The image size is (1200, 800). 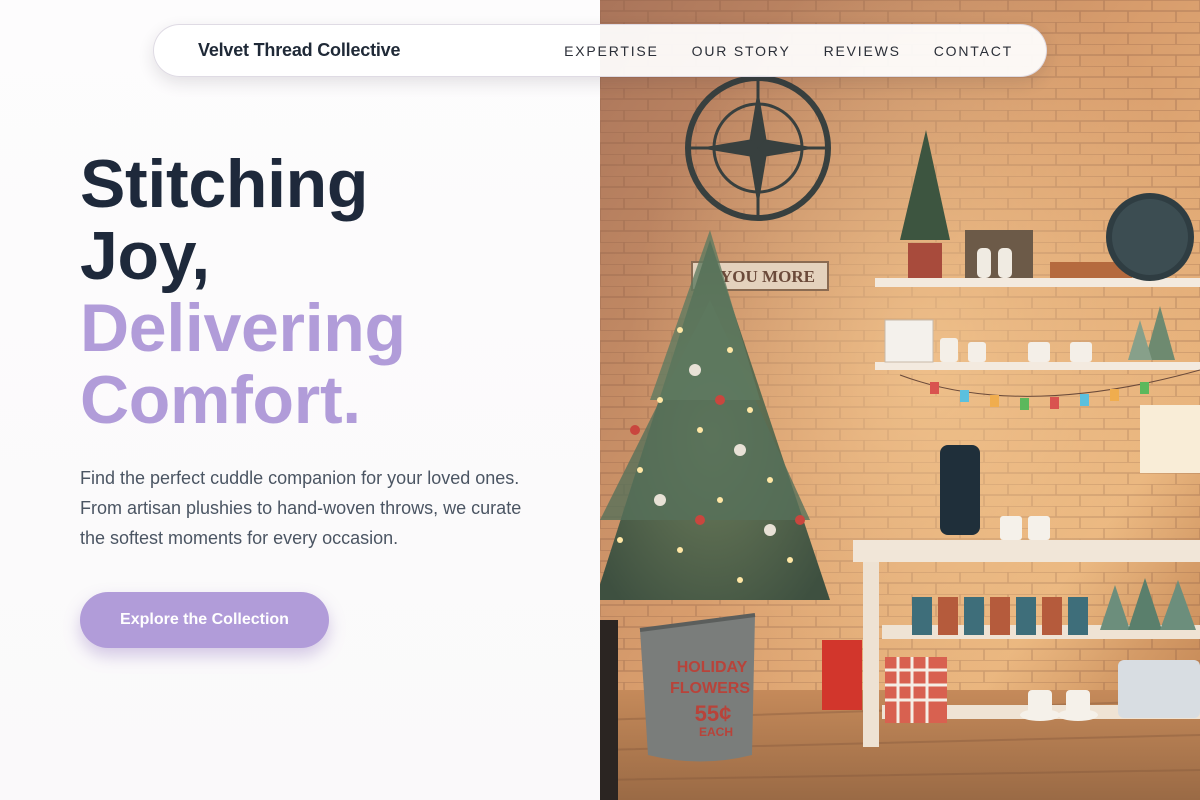 What do you see at coordinates (741, 51) in the screenshot?
I see `nav-link-our-story: OUR STORY` at bounding box center [741, 51].